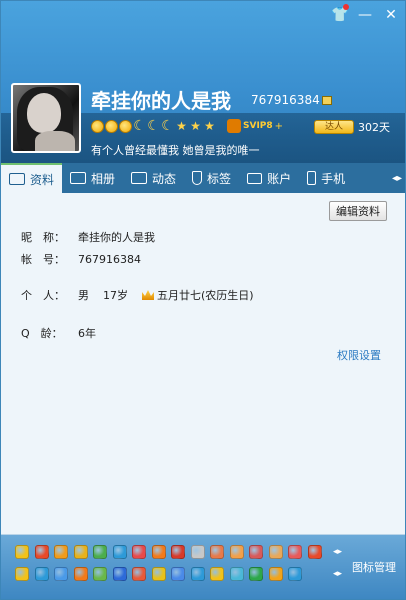 Image resolution: width=406 pixels, height=600 pixels. I want to click on tab-bar: 资料 相册 动态 标签 账户 手机 ◂▸, so click(203, 178).